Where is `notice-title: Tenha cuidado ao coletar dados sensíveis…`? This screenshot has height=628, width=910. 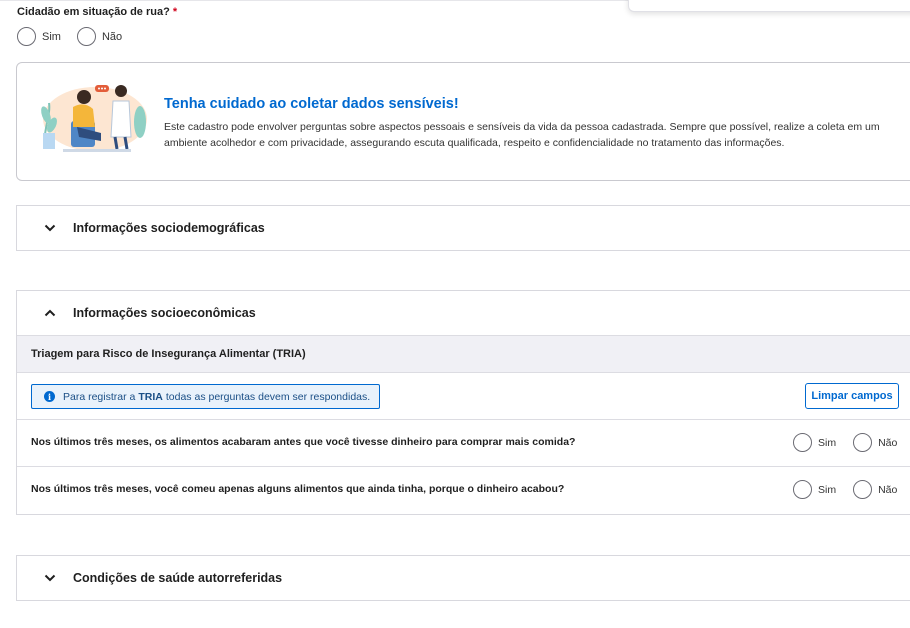 notice-title: Tenha cuidado ao coletar dados sensíveis… is located at coordinates (311, 104).